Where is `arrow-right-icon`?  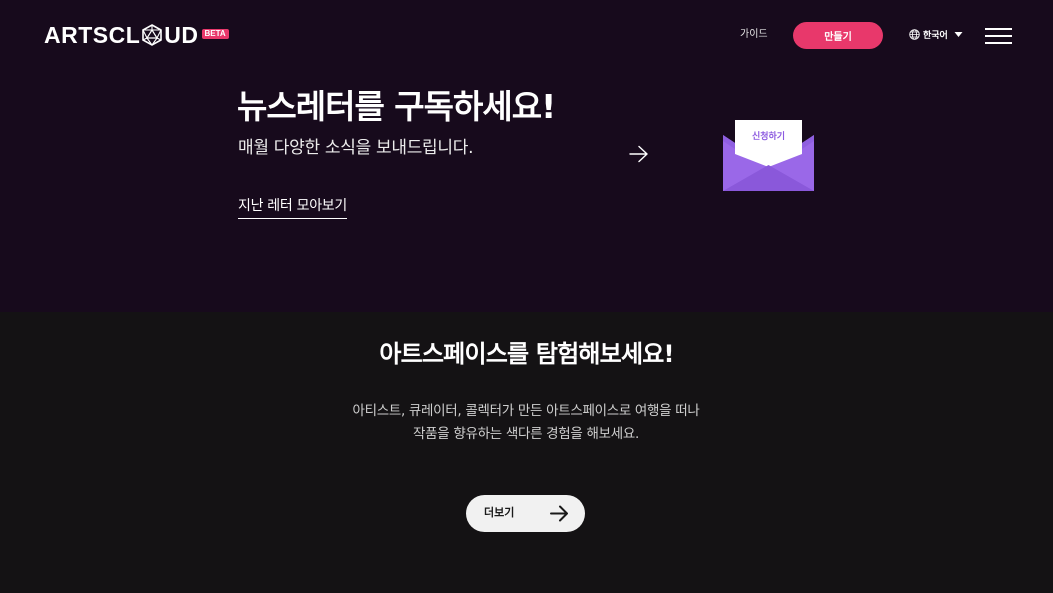 arrow-right-icon is located at coordinates (559, 513).